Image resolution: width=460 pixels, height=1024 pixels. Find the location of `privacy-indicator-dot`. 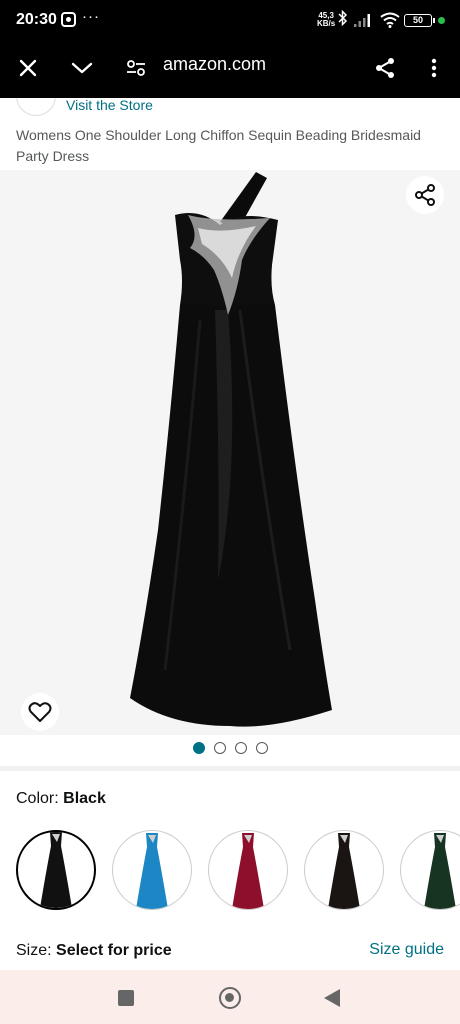

privacy-indicator-dot is located at coordinates (441, 20).